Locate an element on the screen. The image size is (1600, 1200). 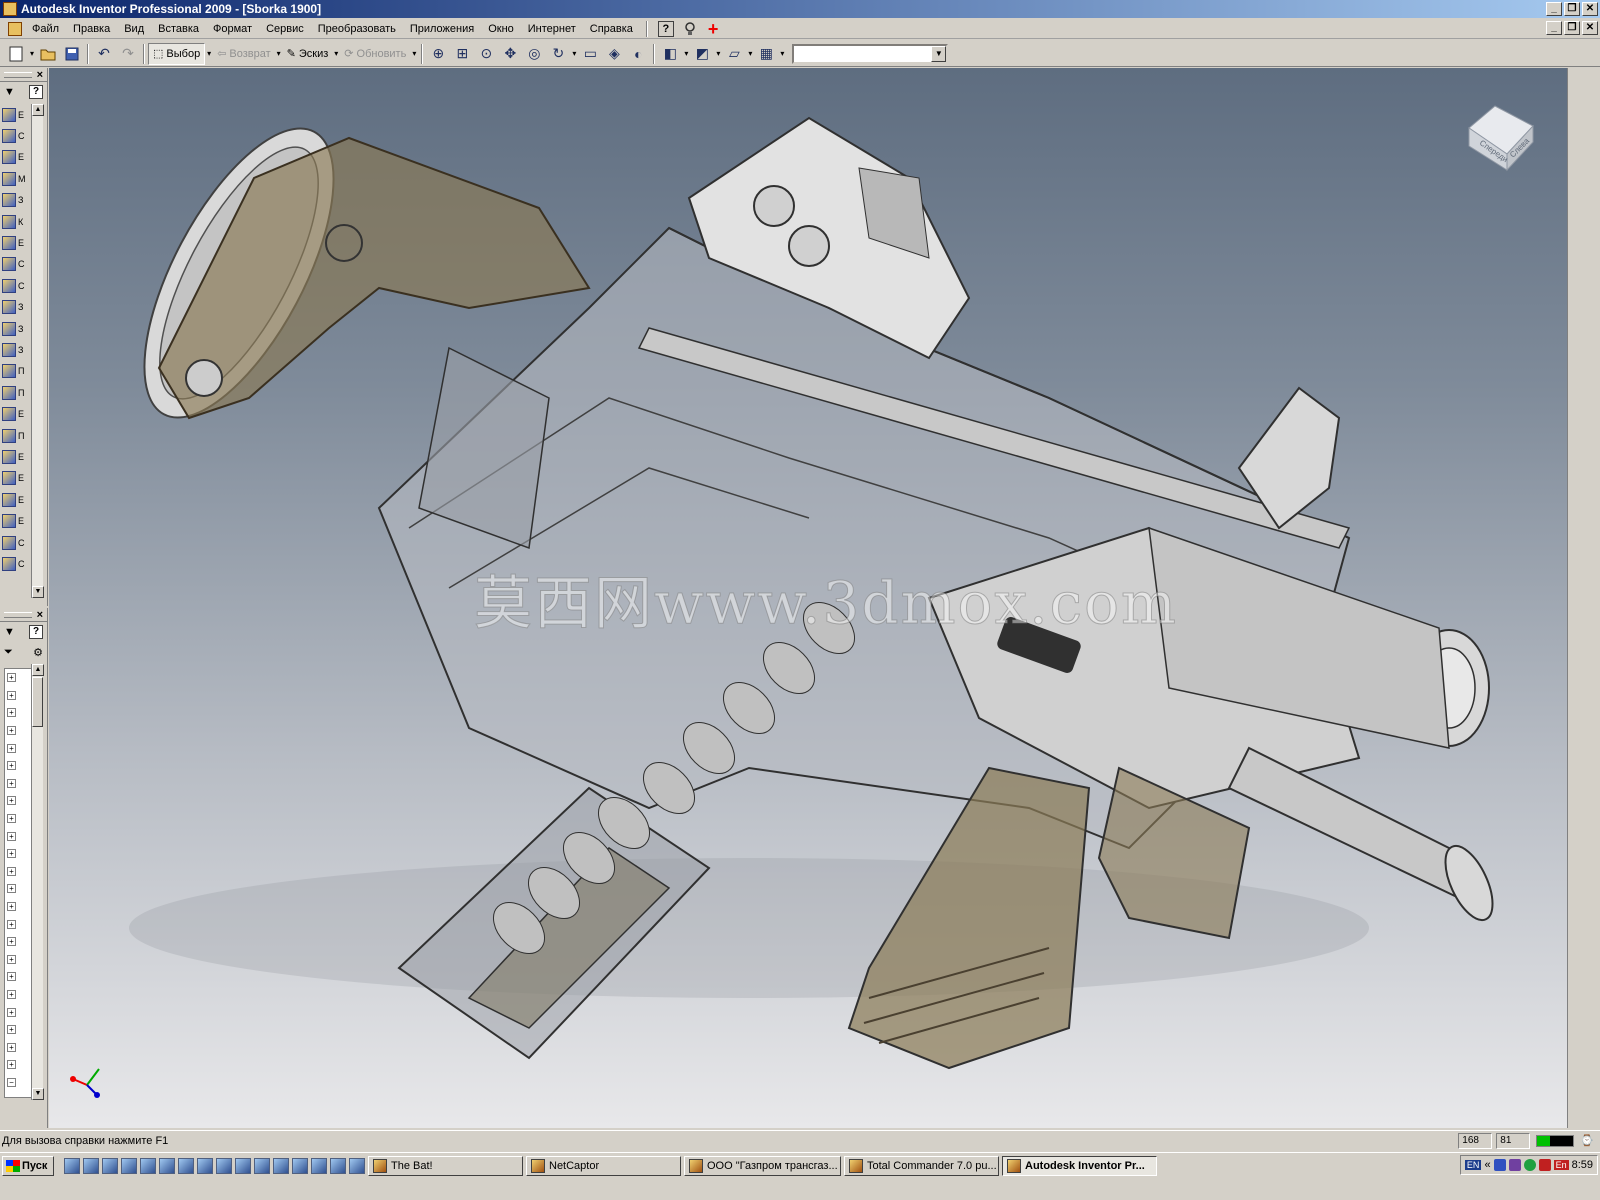
panel-grip is located at coordinates (18, 74).